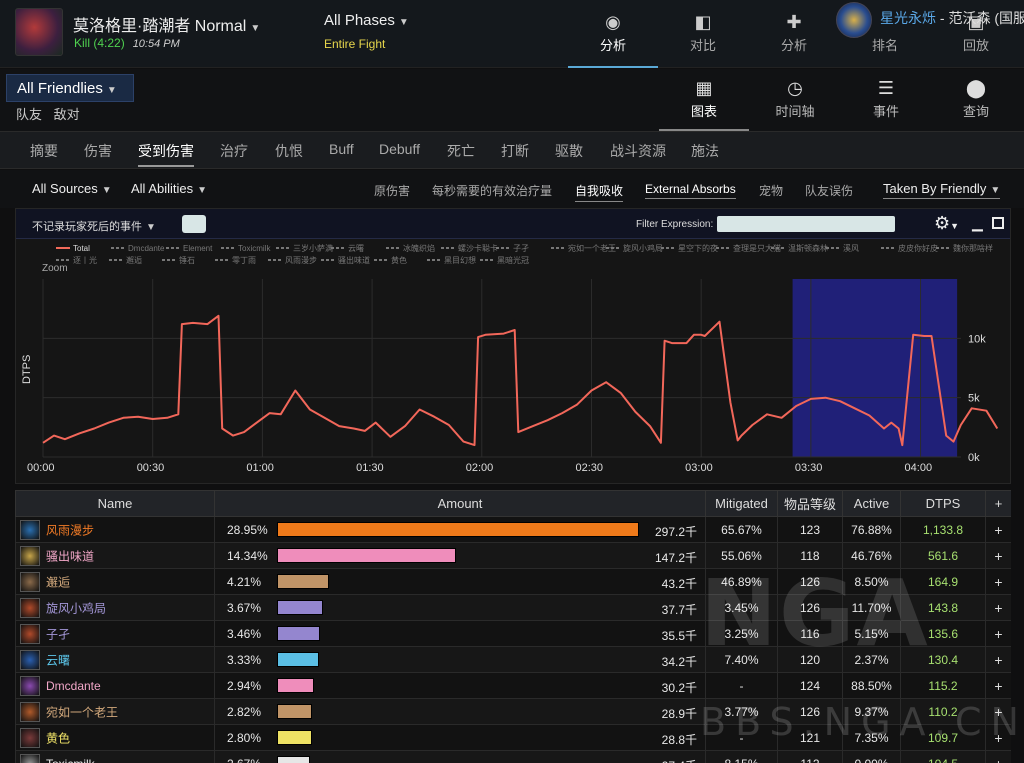  I want to click on player-cell: 旋风小鸡局, so click(115, 607).